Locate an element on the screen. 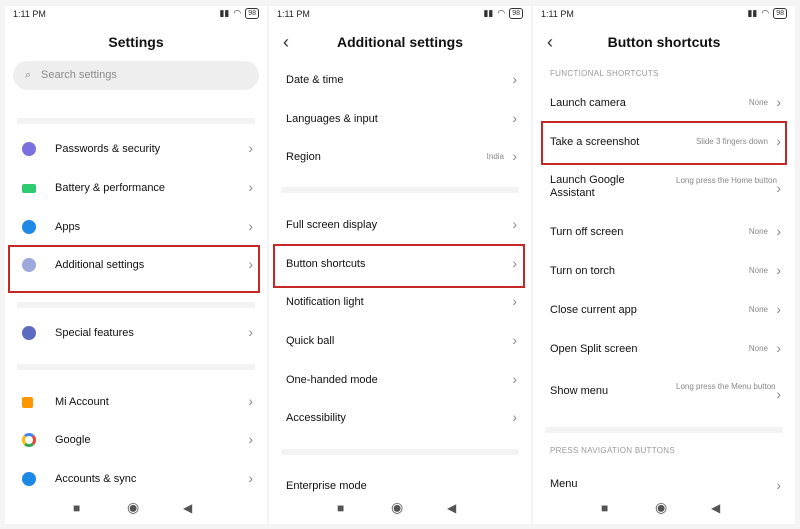 This screenshot has width=800, height=529. settings-item-mi-account: Mi Account › is located at coordinates (136, 403).